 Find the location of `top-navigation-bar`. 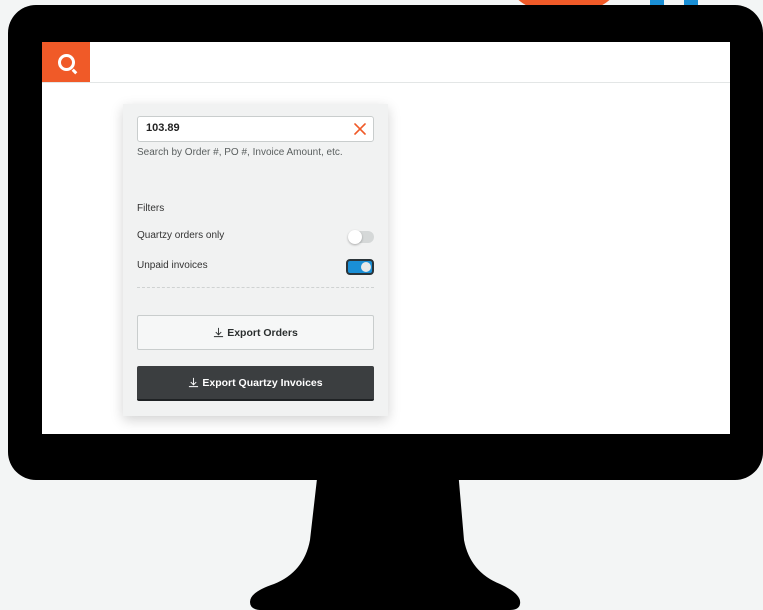

top-navigation-bar is located at coordinates (386, 62).